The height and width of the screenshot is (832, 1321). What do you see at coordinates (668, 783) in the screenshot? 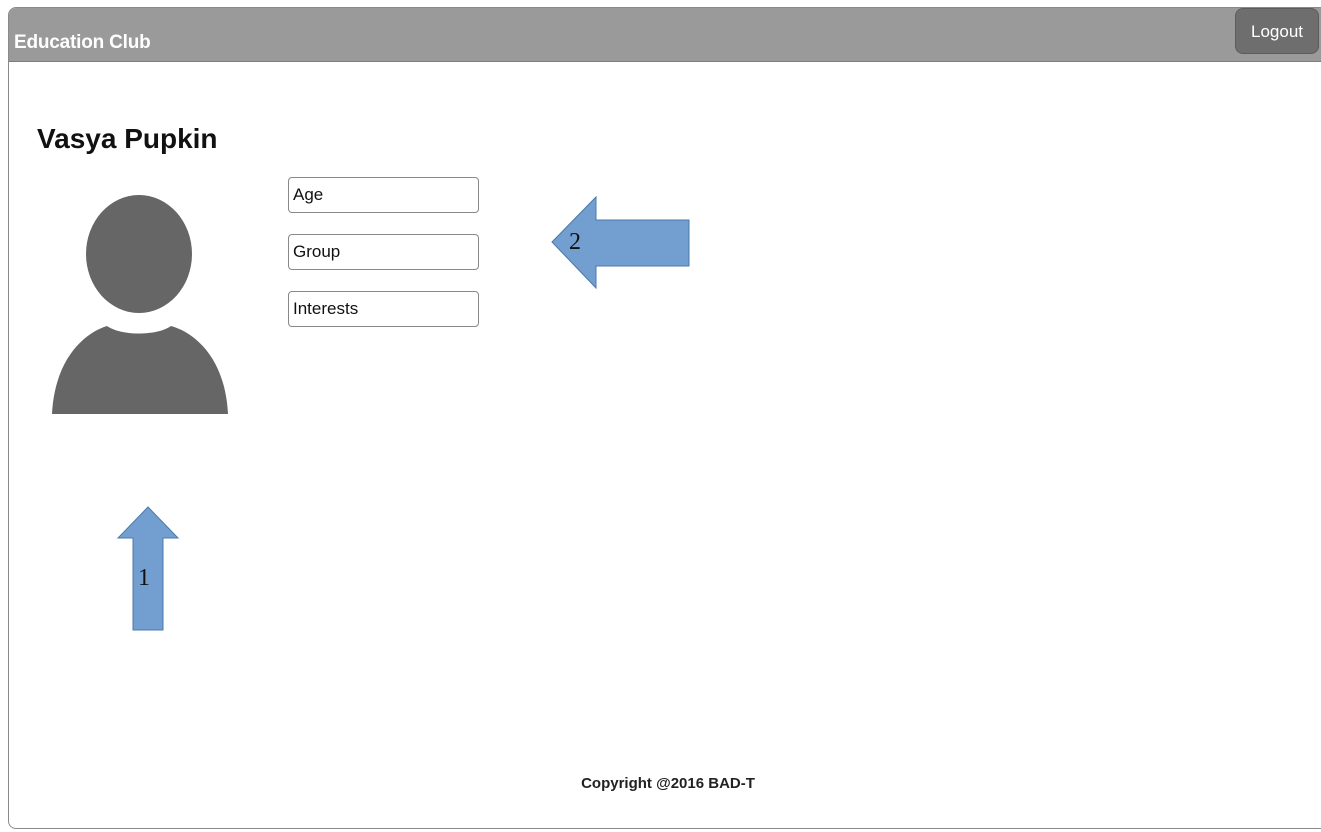
I see `footer-copyright: Copyright @2016 BAD-T` at bounding box center [668, 783].